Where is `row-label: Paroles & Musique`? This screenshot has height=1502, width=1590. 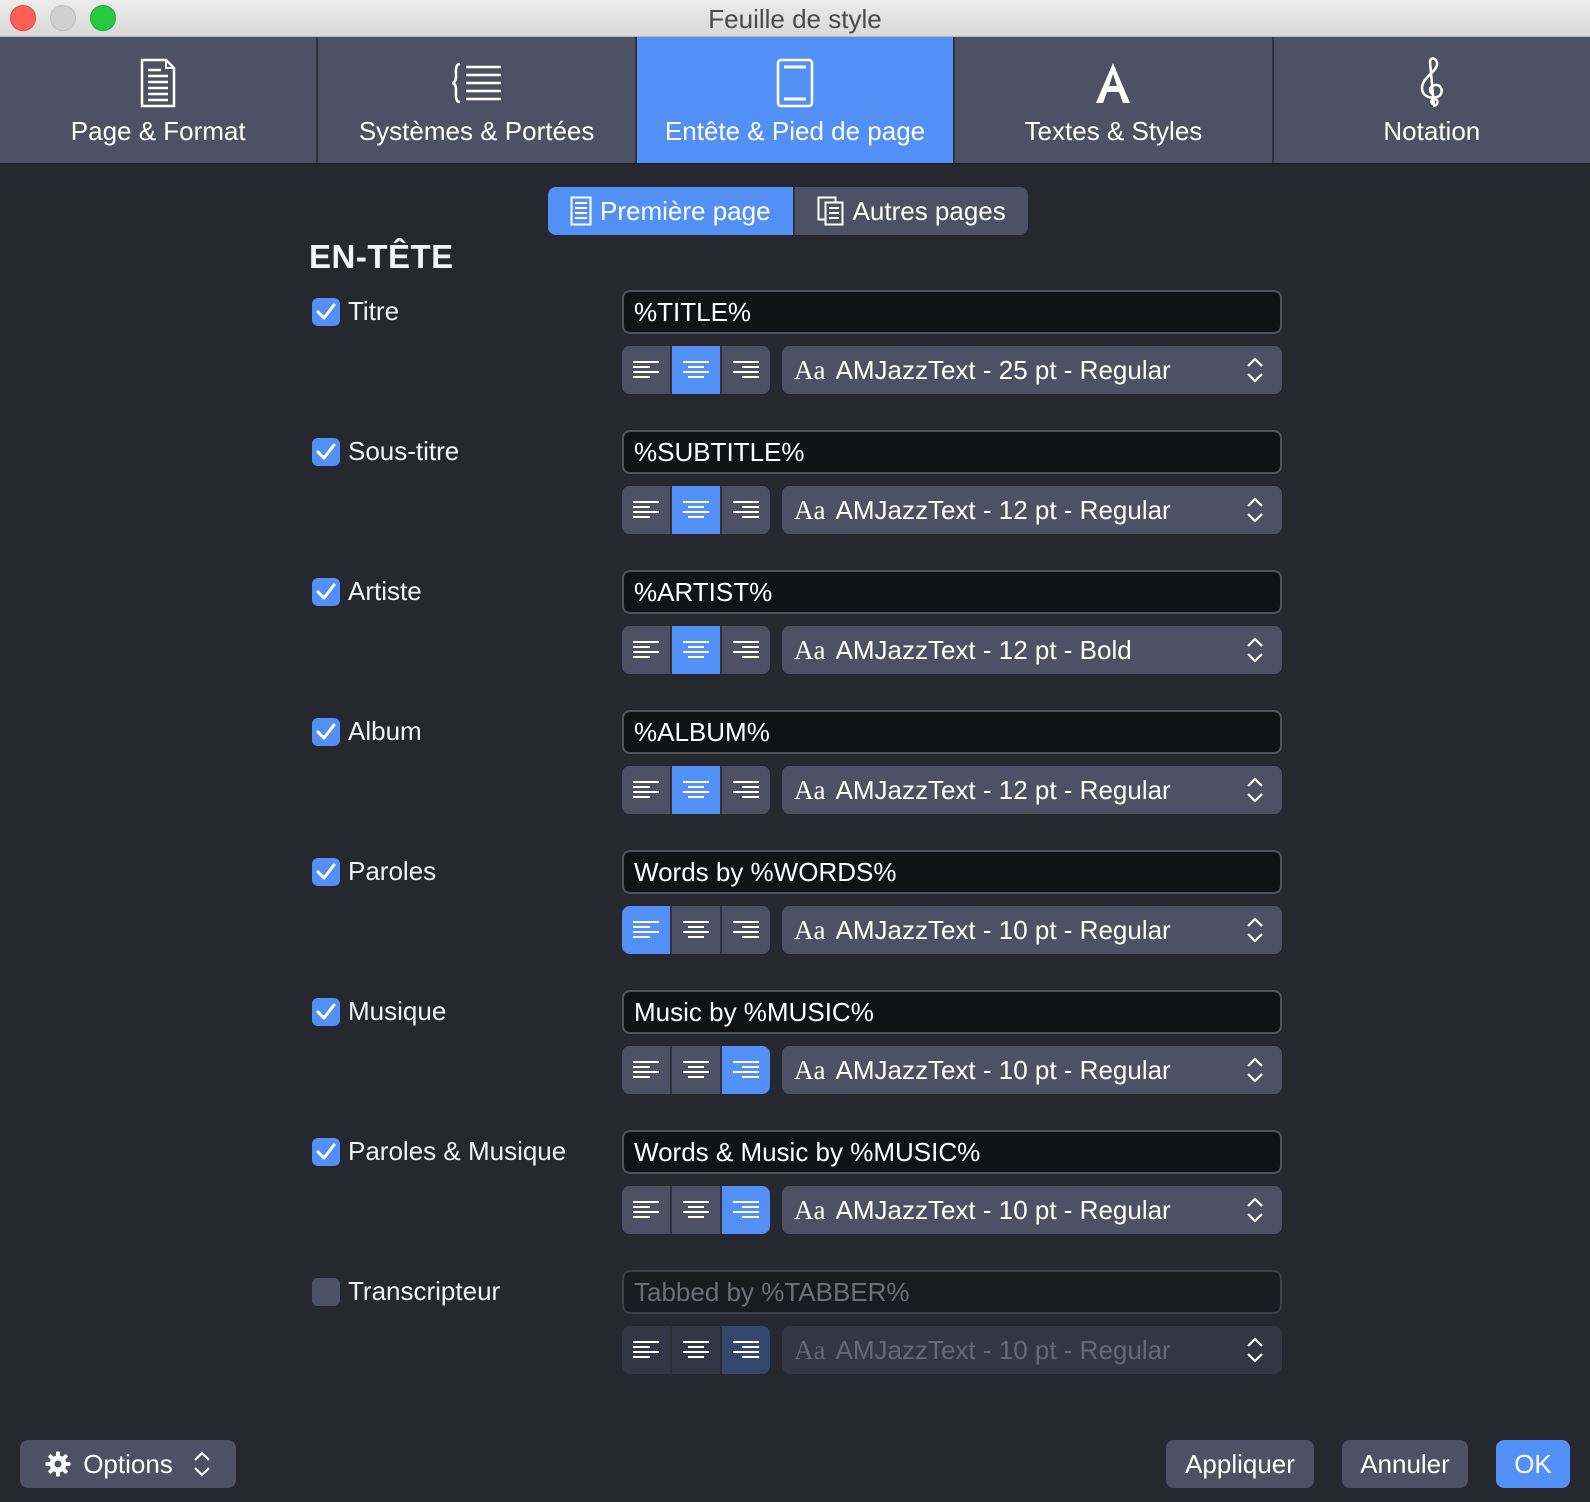
row-label: Paroles & Musique is located at coordinates (457, 1151).